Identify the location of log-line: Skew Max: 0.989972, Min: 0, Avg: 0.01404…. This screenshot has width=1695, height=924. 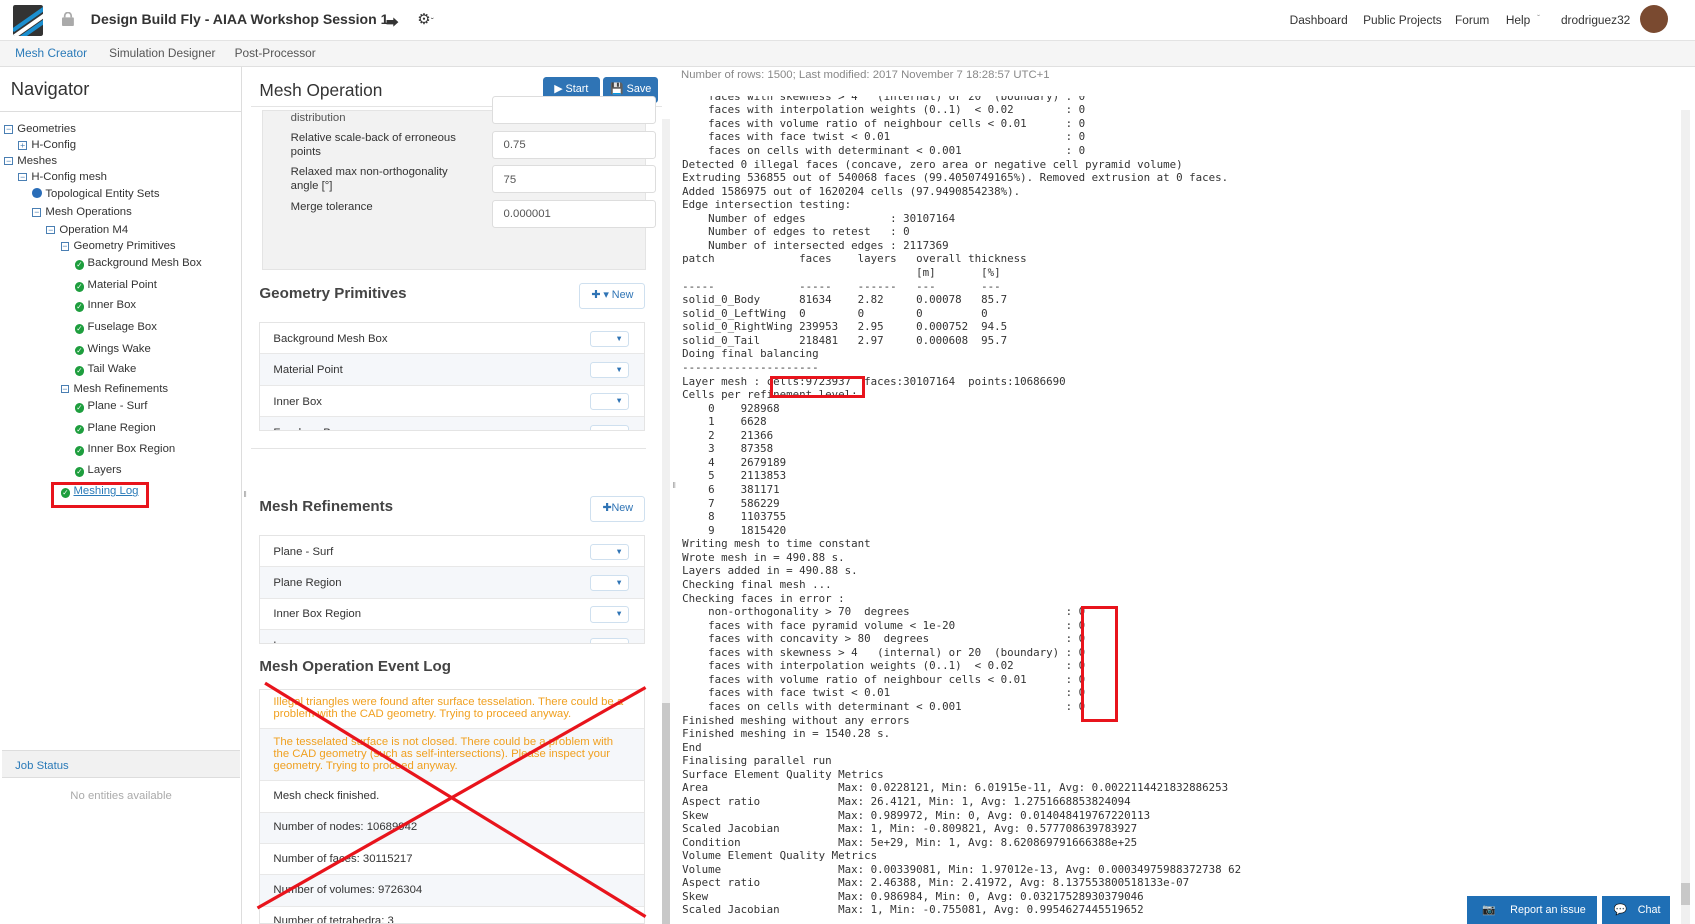
(916, 815).